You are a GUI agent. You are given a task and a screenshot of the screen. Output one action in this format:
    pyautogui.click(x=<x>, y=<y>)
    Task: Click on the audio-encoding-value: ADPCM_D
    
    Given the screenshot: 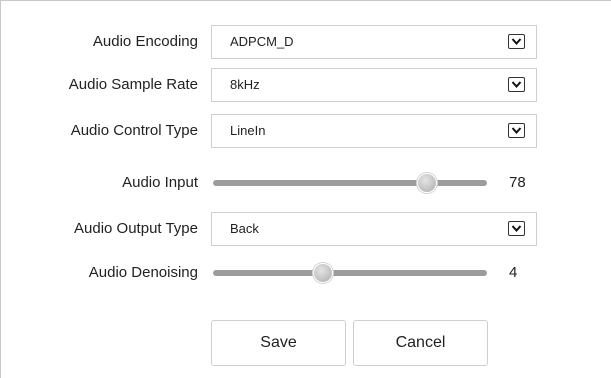 What is the action you would take?
    pyautogui.click(x=262, y=41)
    